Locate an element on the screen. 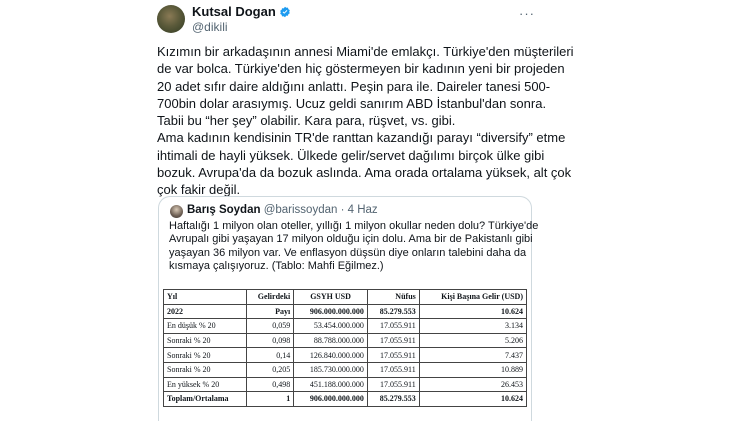  table-header: Kişi Başına Gelir (USD) is located at coordinates (473, 297).